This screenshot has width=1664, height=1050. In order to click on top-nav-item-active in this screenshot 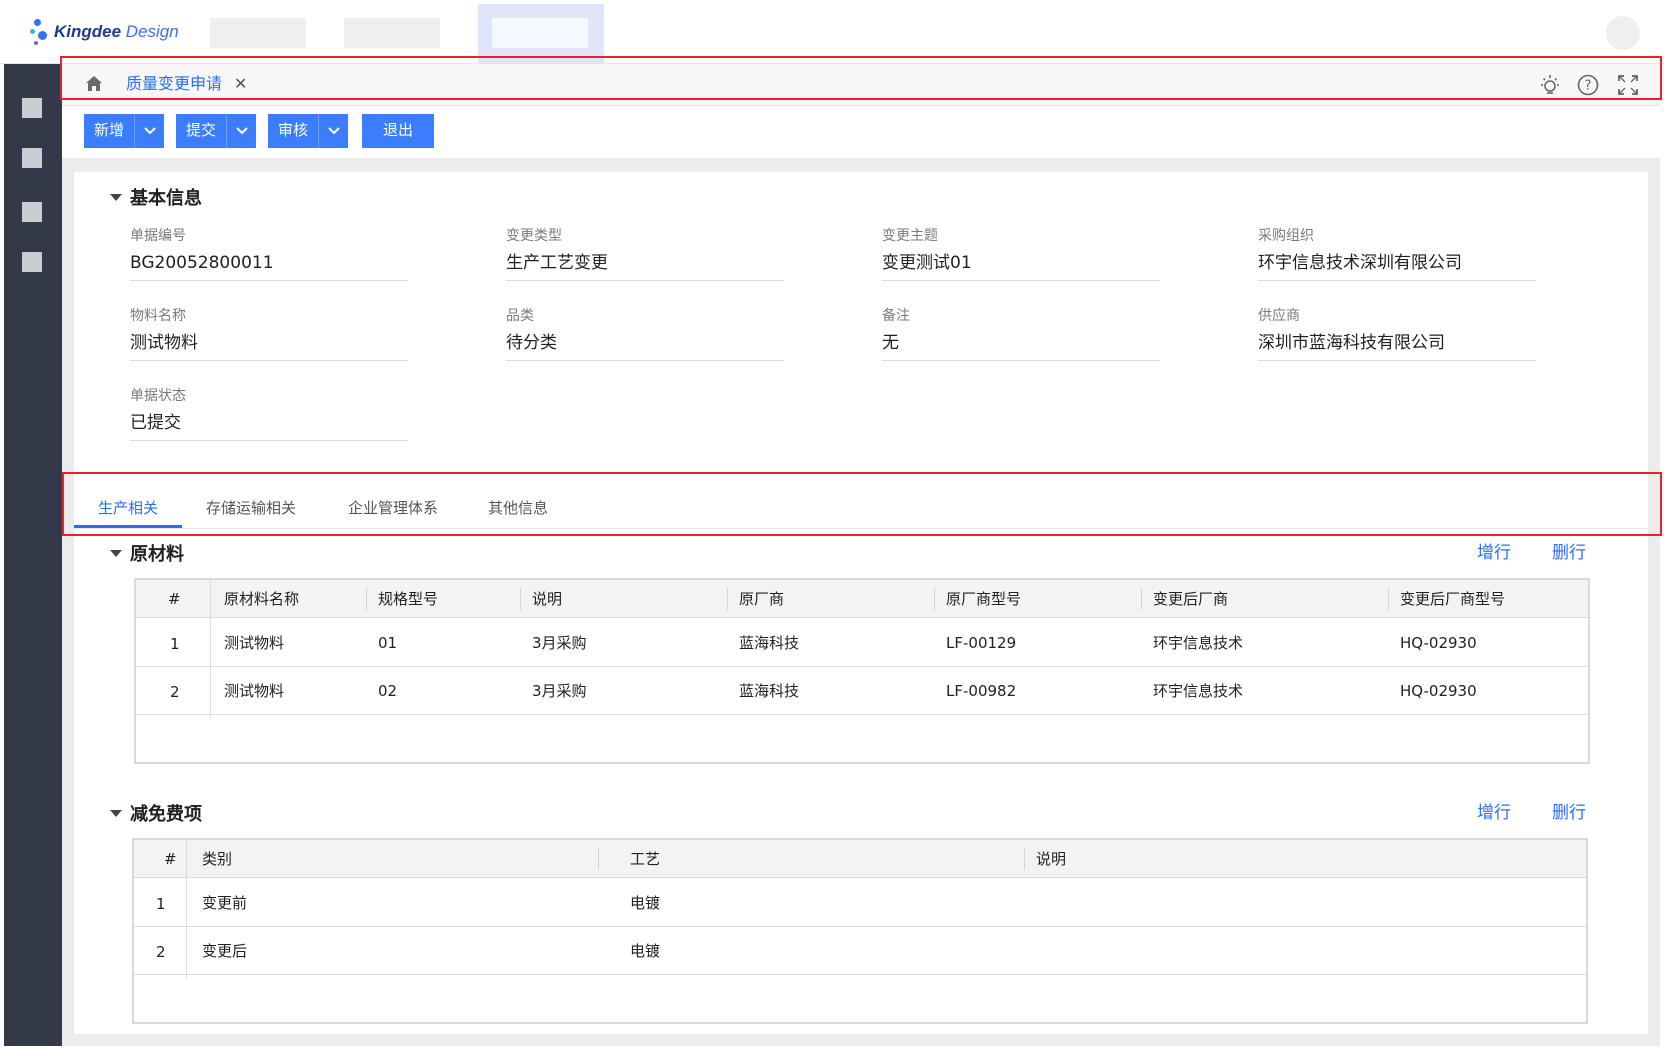, I will do `click(541, 34)`.